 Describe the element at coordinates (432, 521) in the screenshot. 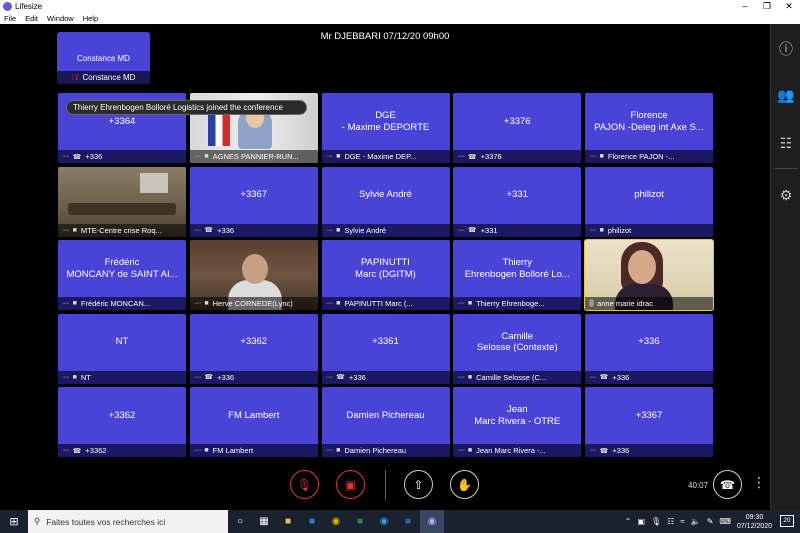

I see `lifesize-taskbar-icon: ◉` at that location.